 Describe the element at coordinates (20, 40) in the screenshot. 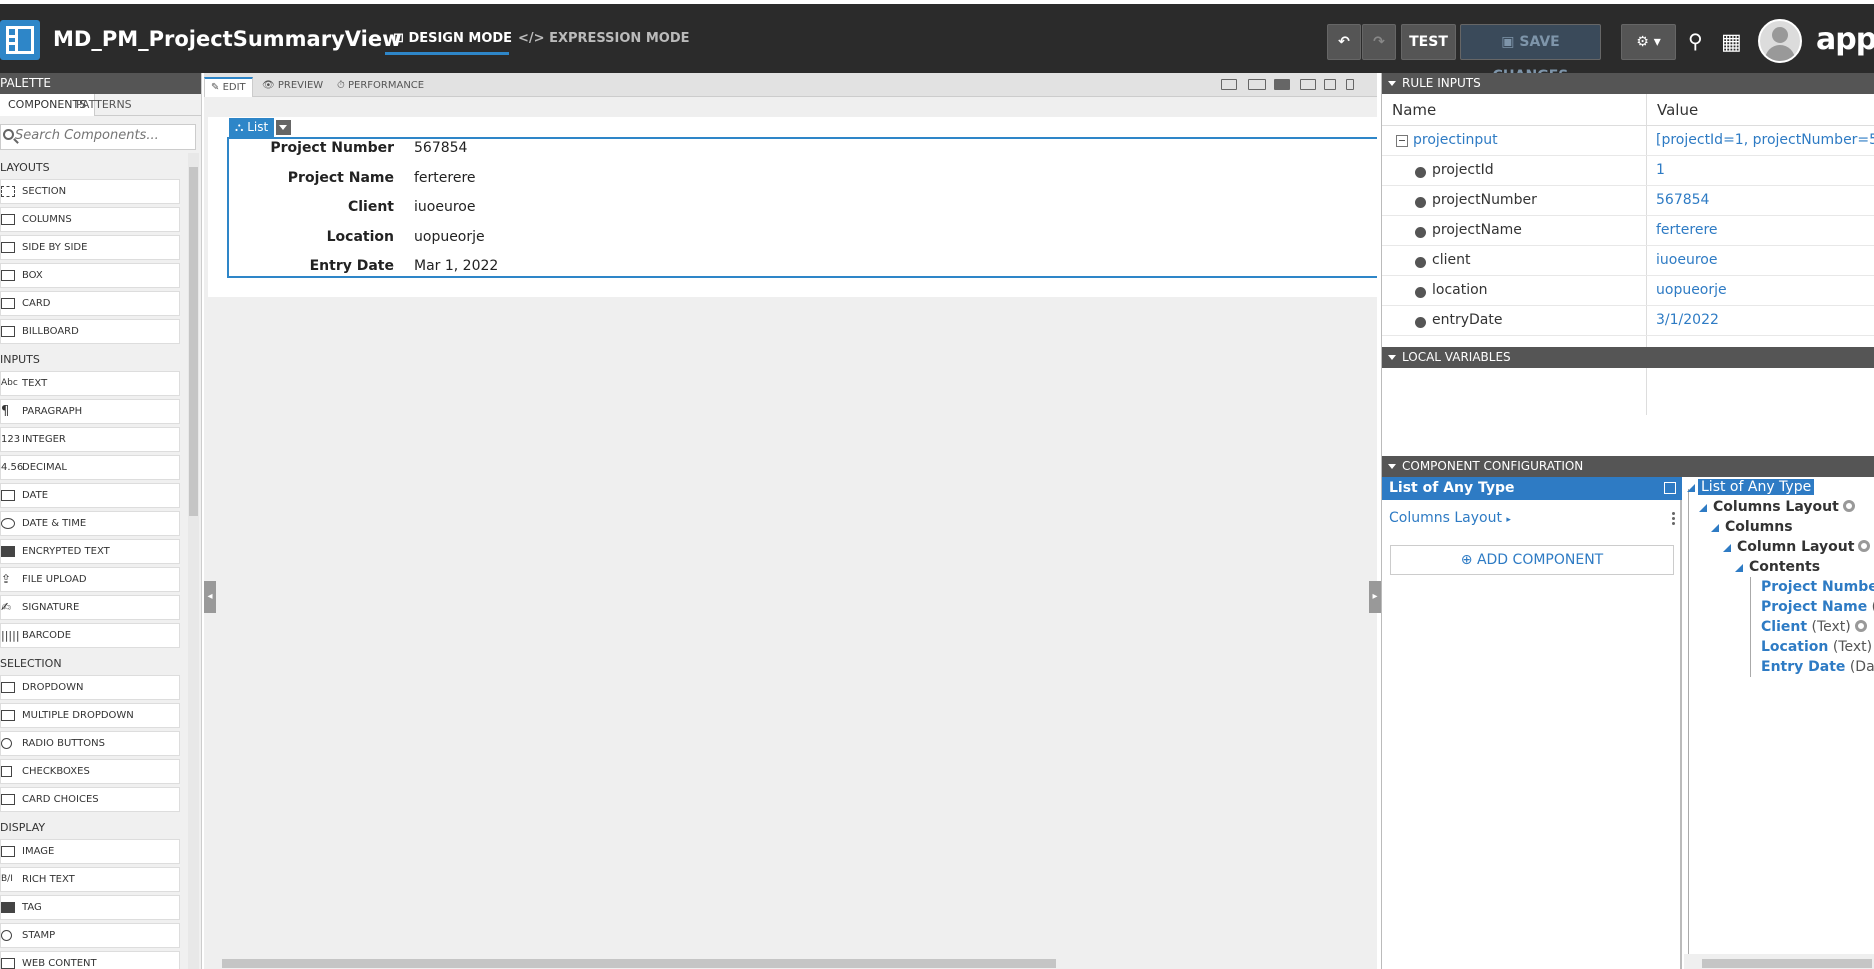

I see `app-logo-icon` at that location.